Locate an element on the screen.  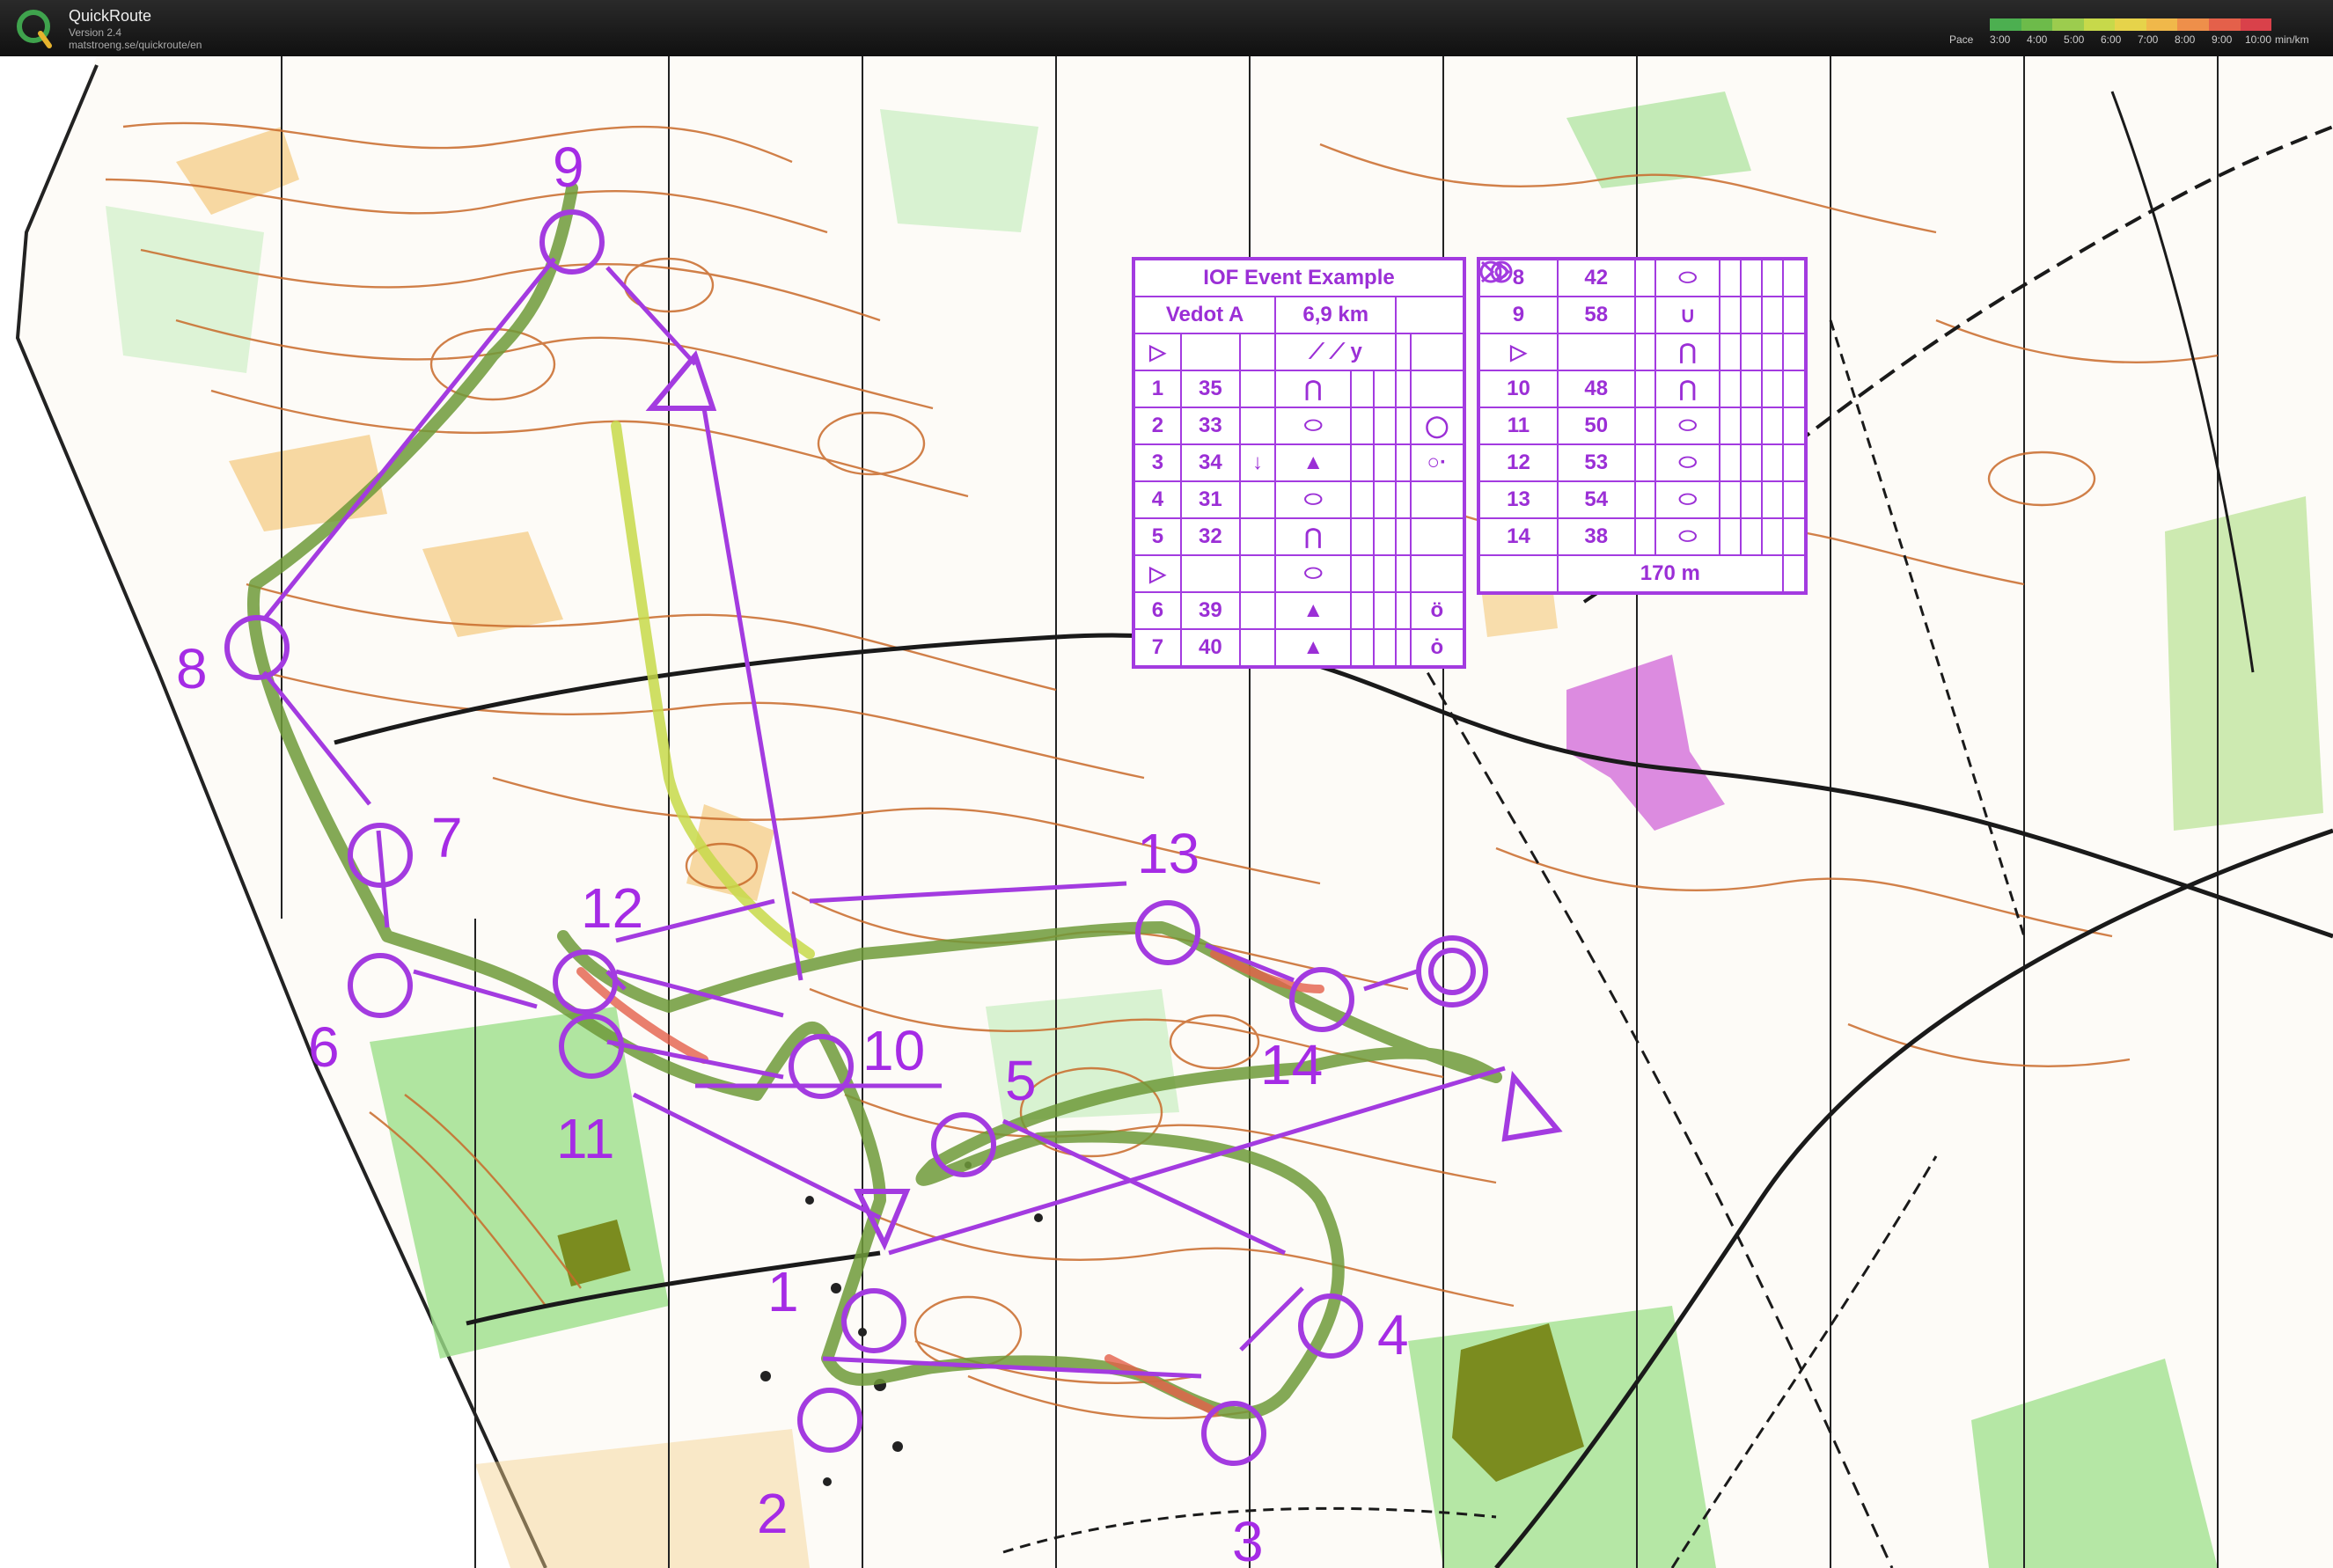
pace-tick: 3:00 is located at coordinates (2000, 39).